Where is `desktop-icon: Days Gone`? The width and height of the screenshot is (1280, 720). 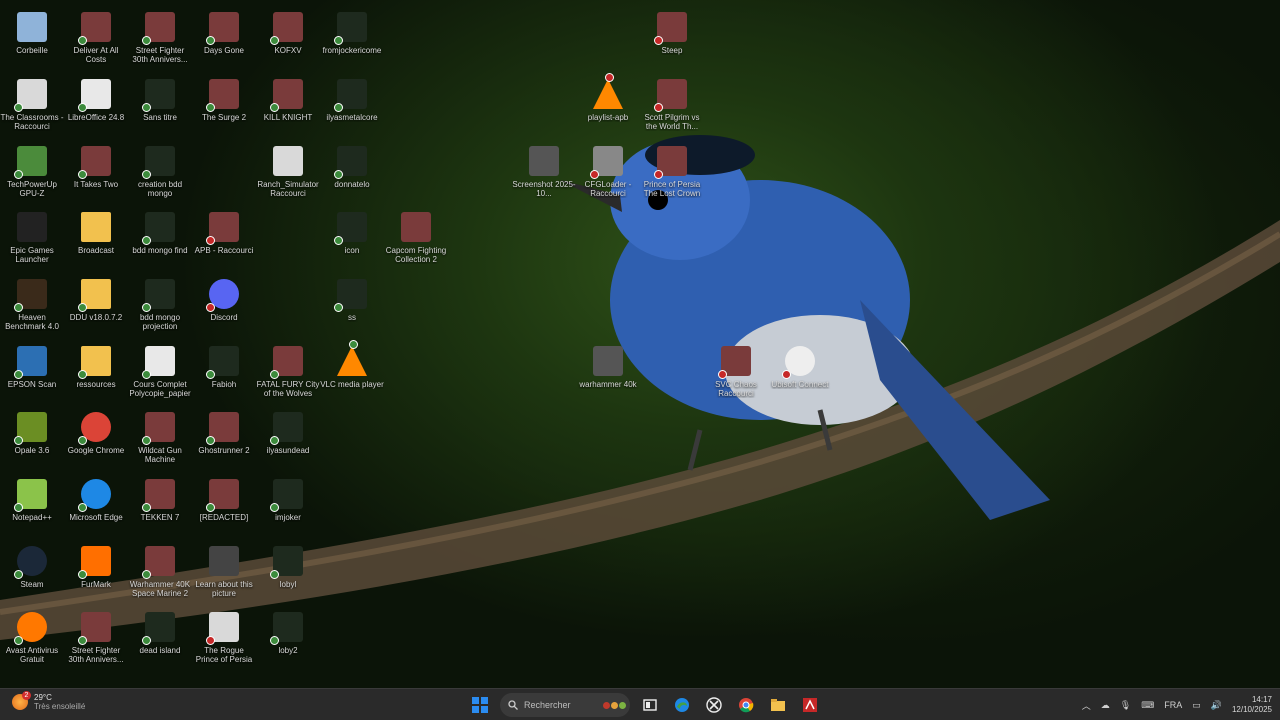 desktop-icon: Days Gone is located at coordinates (224, 38).